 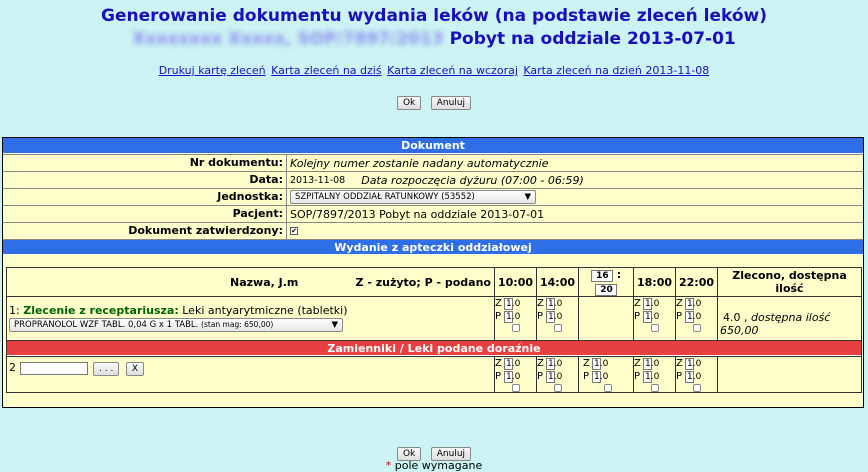 What do you see at coordinates (145, 231) in the screenshot?
I see `approved-label: Dokument zatwierdzony:` at bounding box center [145, 231].